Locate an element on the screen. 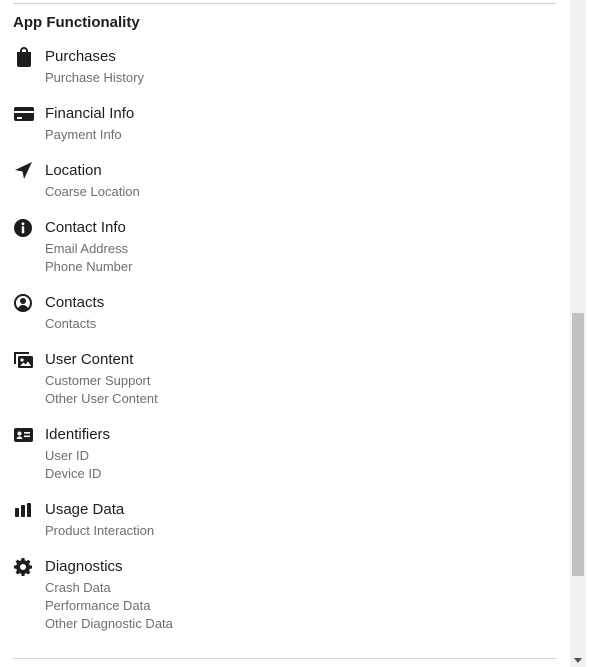  category-item: Other User Content is located at coordinates (101, 398).